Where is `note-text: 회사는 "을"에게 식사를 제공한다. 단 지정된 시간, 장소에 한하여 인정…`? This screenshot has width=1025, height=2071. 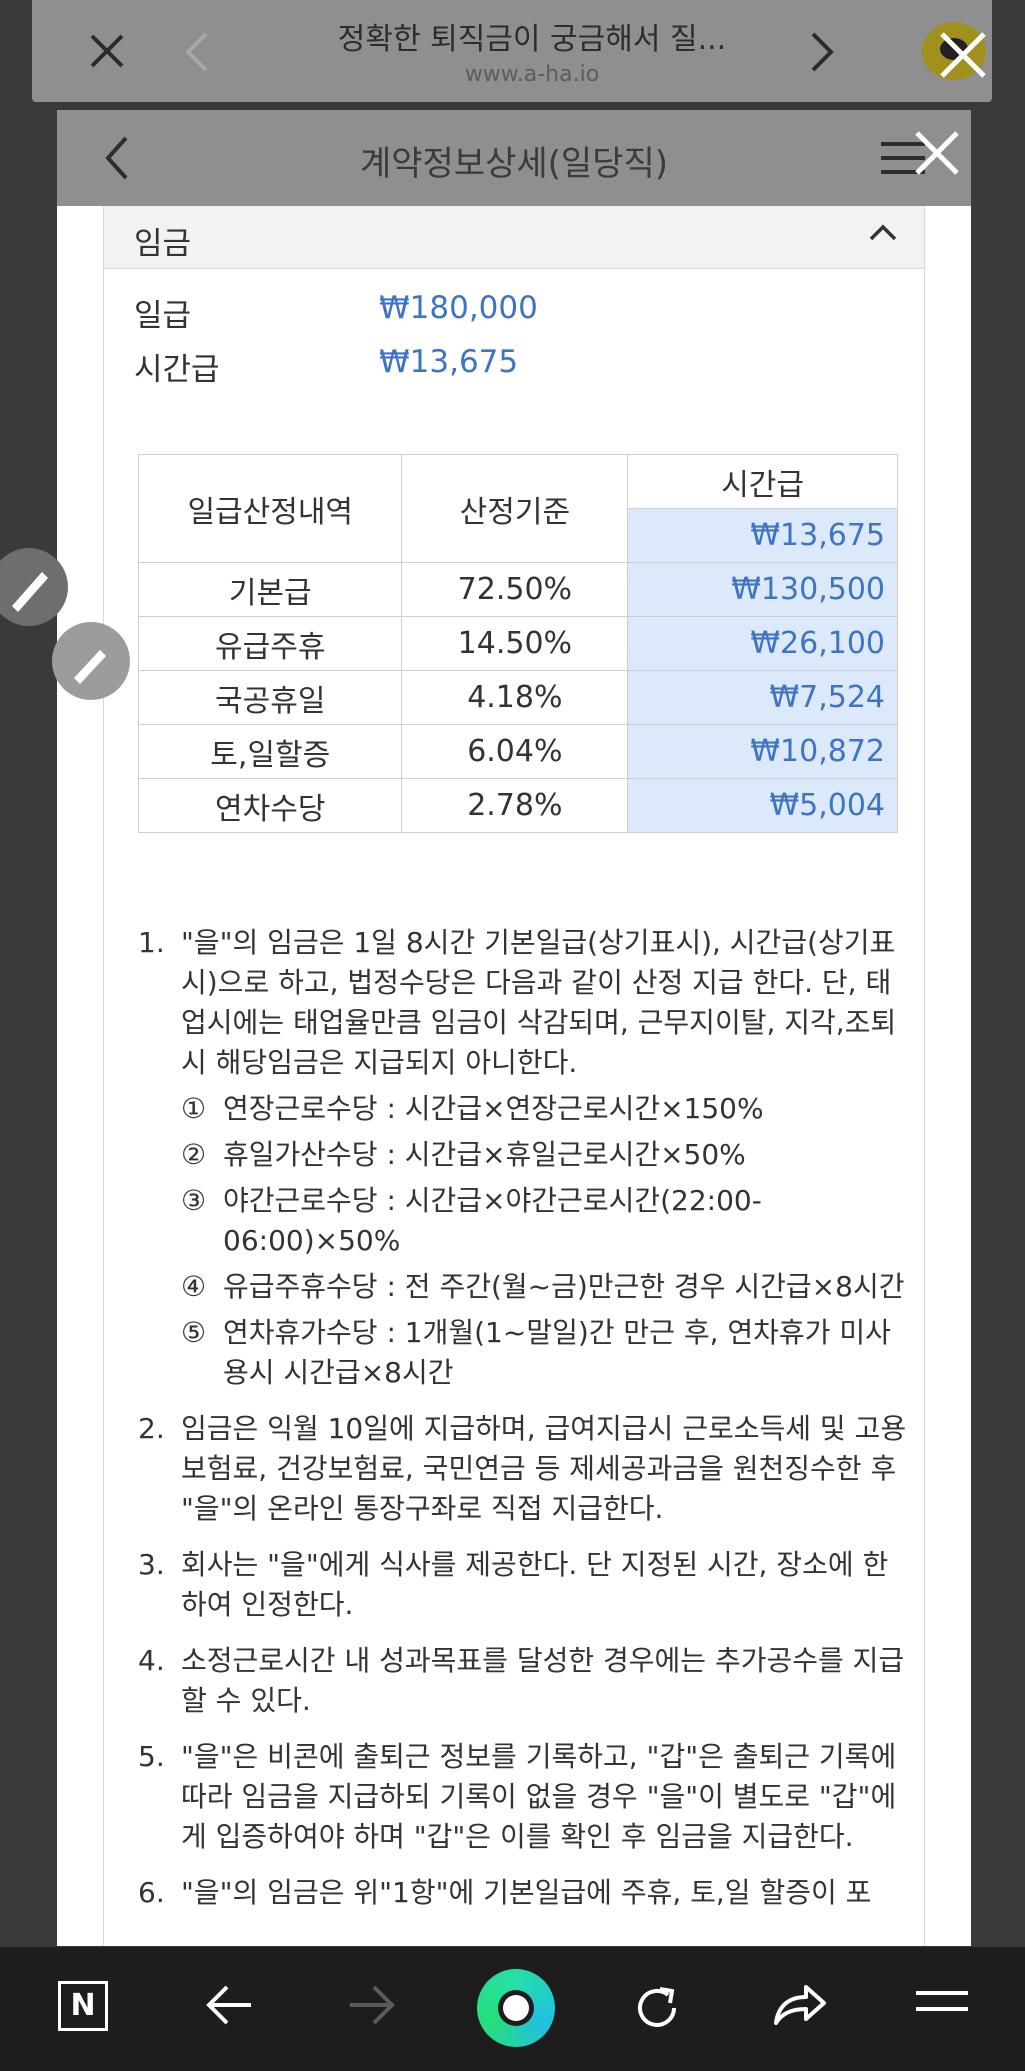
note-text: 회사는 "을"에게 식사를 제공한다. 단 지정된 시간, 장소에 한하여 인정… is located at coordinates (535, 1584).